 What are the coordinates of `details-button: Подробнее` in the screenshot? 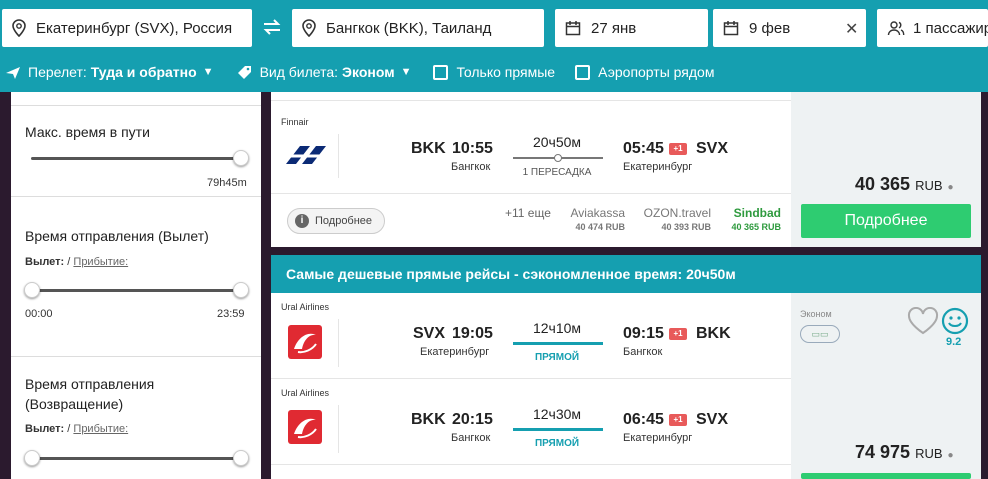 It's located at (886, 221).